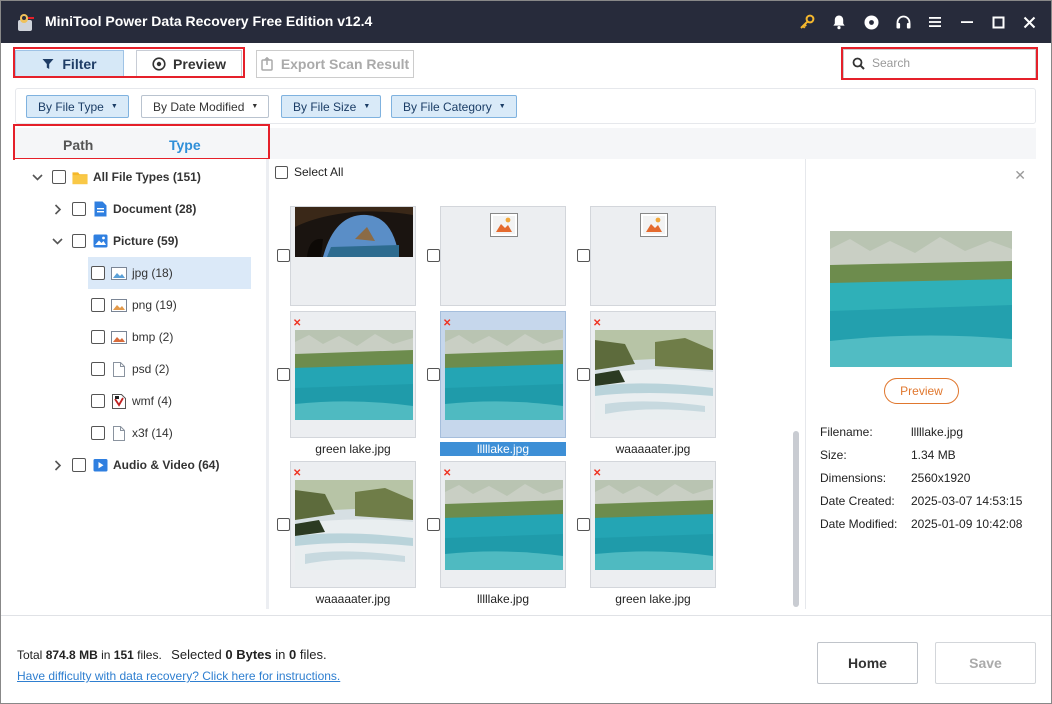  I want to click on tree-item-picture: Picture (59), so click(115, 241).